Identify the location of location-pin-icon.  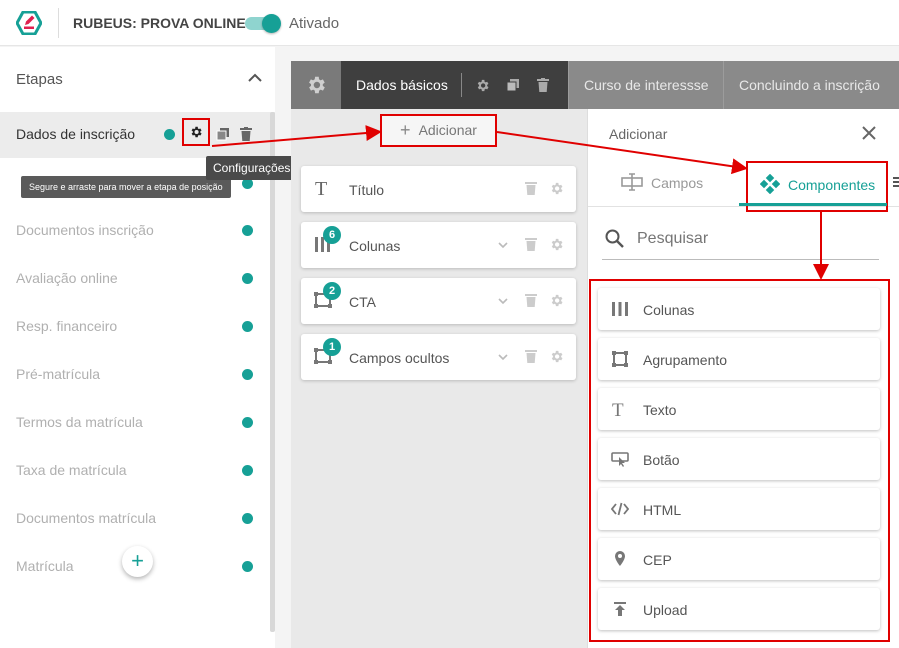
(620, 558).